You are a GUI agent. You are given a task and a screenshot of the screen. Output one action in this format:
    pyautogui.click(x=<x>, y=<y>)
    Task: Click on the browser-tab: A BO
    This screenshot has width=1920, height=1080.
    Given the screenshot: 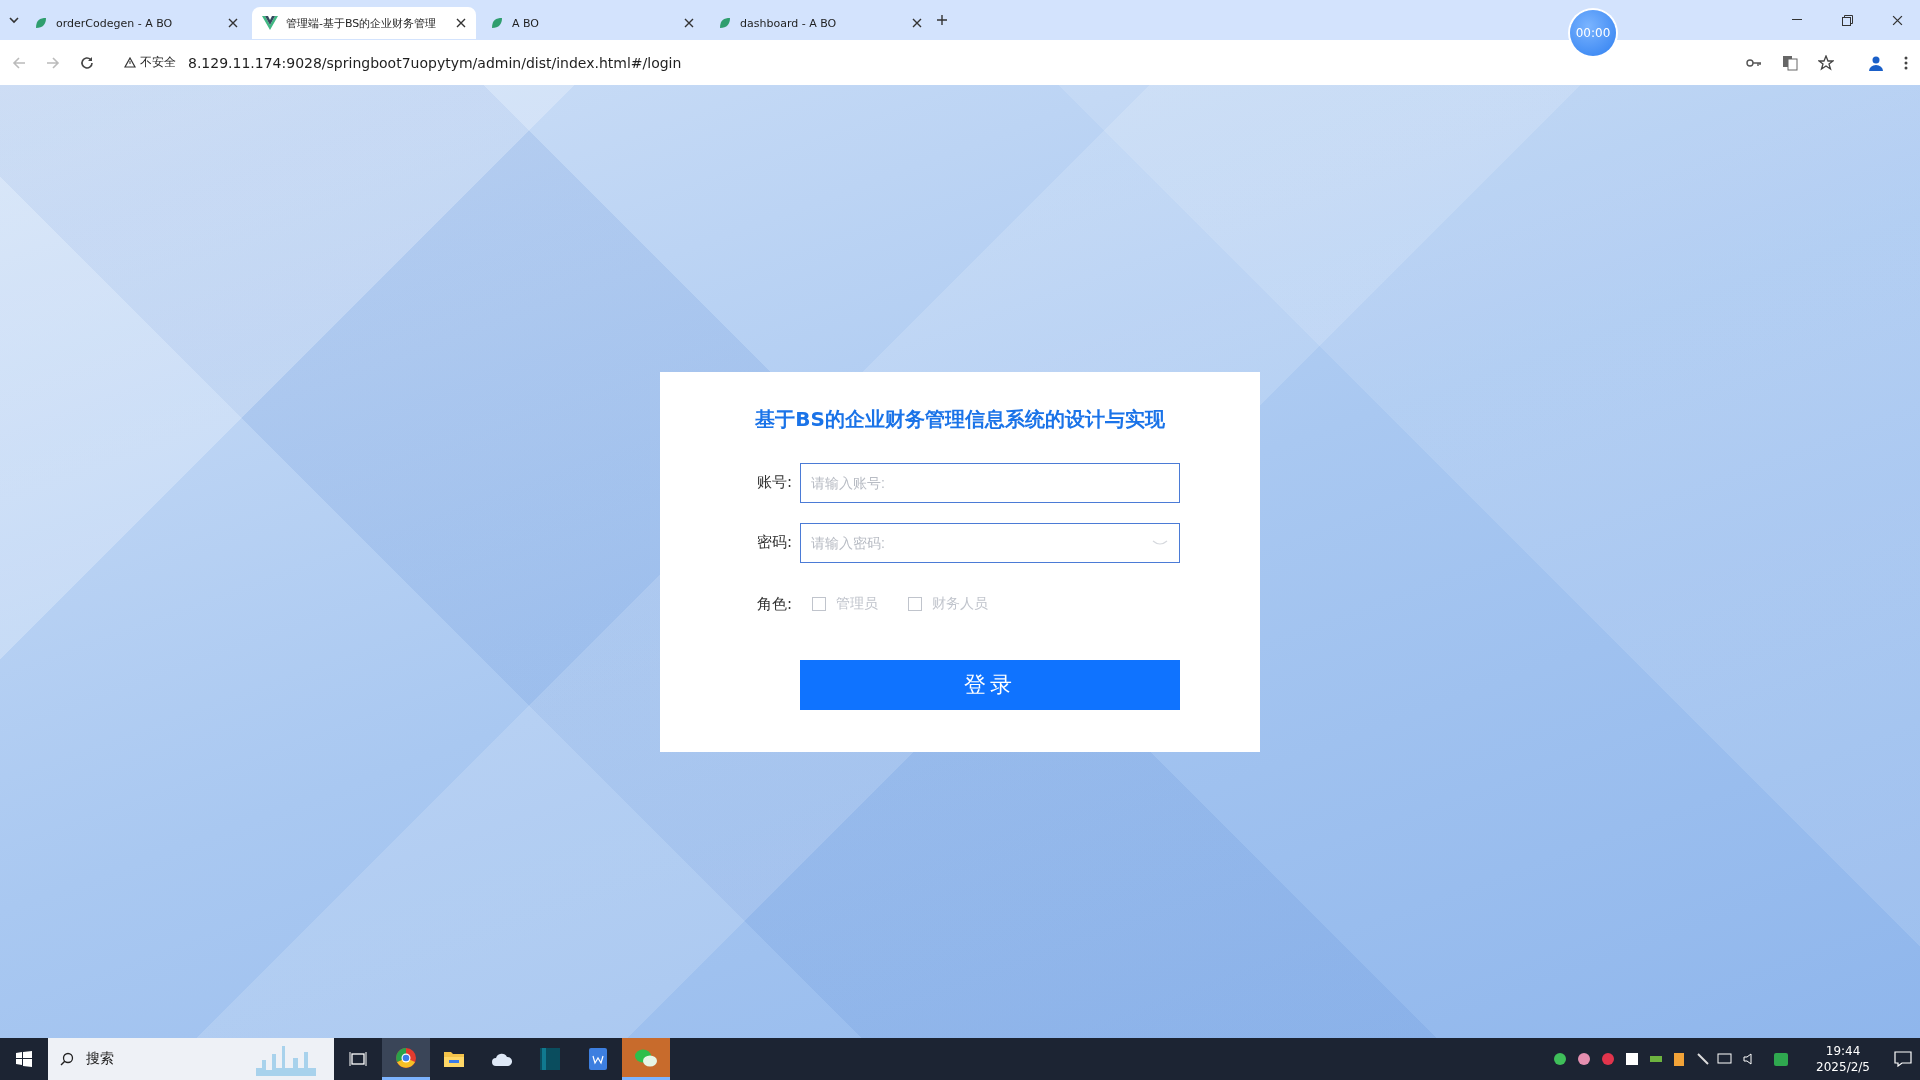 What is the action you would take?
    pyautogui.click(x=592, y=23)
    